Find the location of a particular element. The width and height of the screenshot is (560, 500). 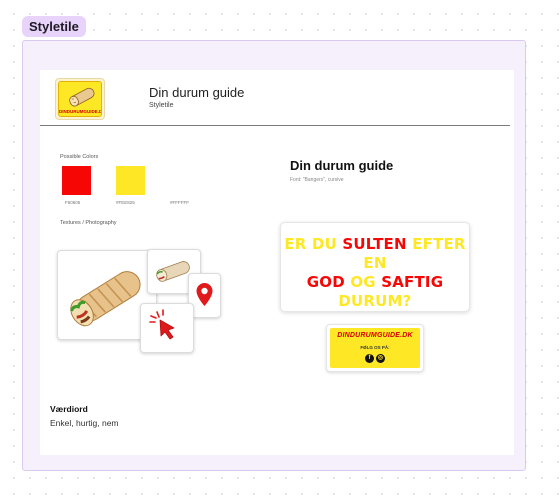

swatch-white-label: #FFFFFF is located at coordinates (179, 202).